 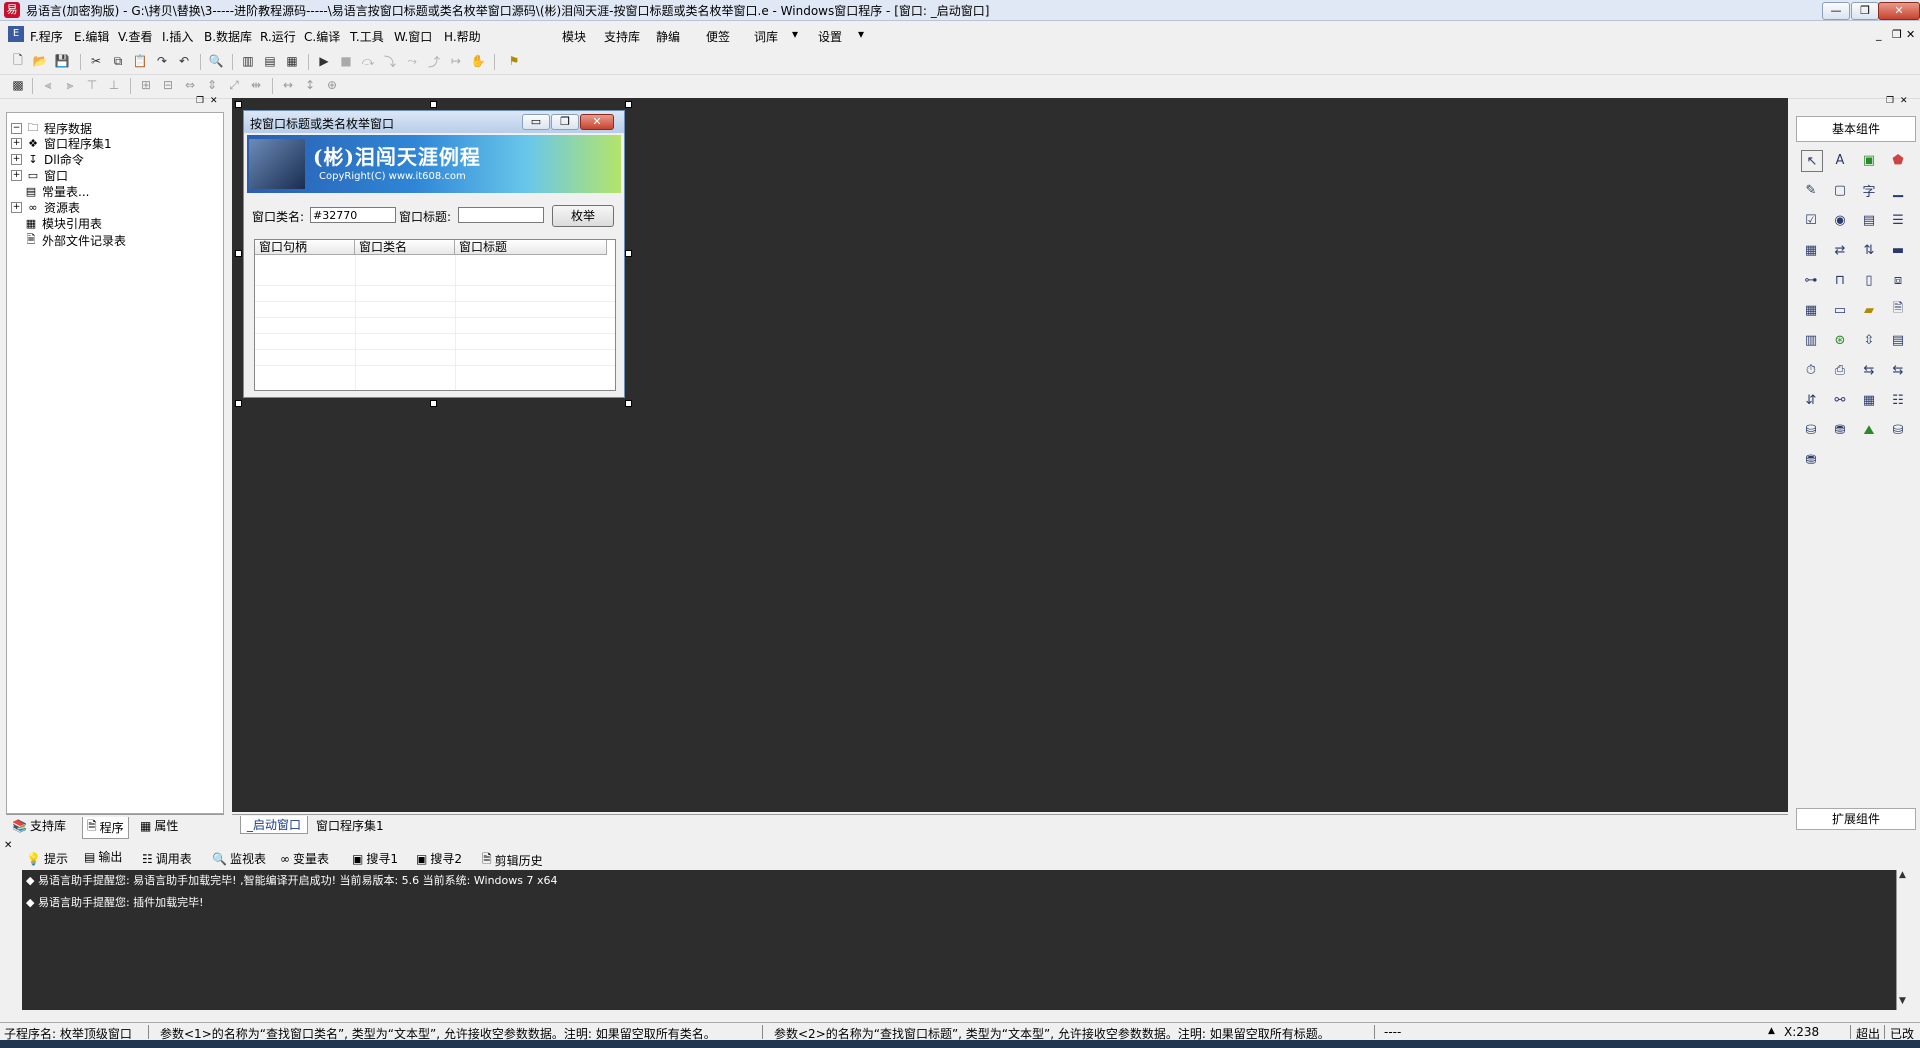 I want to click on space-h-icon: ⇹, so click(x=256, y=85).